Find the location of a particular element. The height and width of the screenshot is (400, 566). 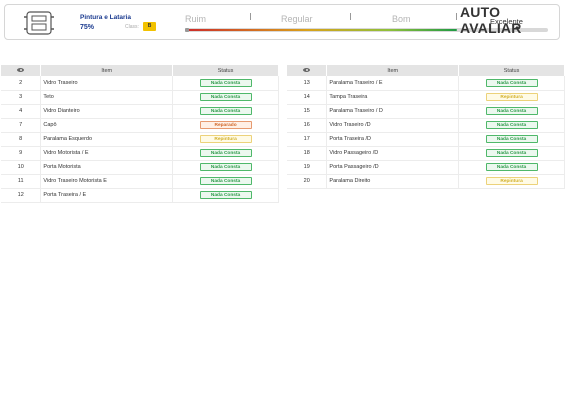

item-name: Porta Traseira / E is located at coordinates (107, 195).